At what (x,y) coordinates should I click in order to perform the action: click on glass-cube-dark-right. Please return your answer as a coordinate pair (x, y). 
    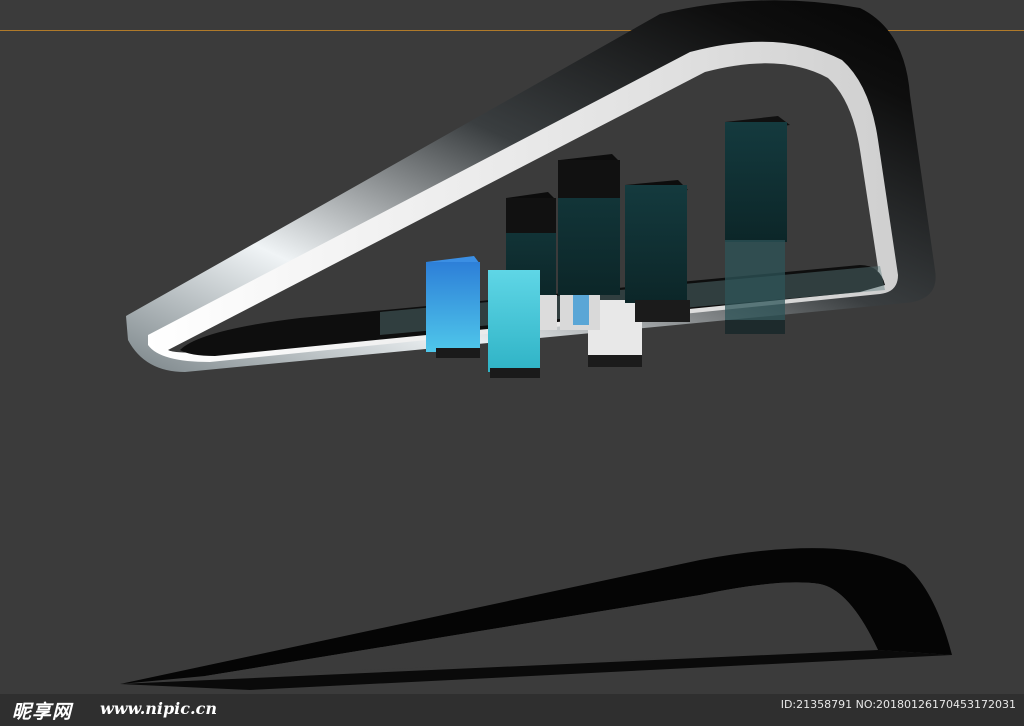
    Looking at the image, I should click on (757, 225).